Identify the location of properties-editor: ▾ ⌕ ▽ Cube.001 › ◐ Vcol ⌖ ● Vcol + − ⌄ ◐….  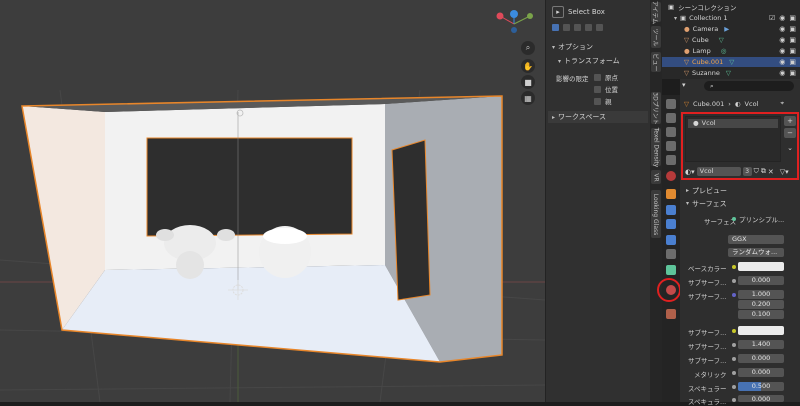
(740, 242).